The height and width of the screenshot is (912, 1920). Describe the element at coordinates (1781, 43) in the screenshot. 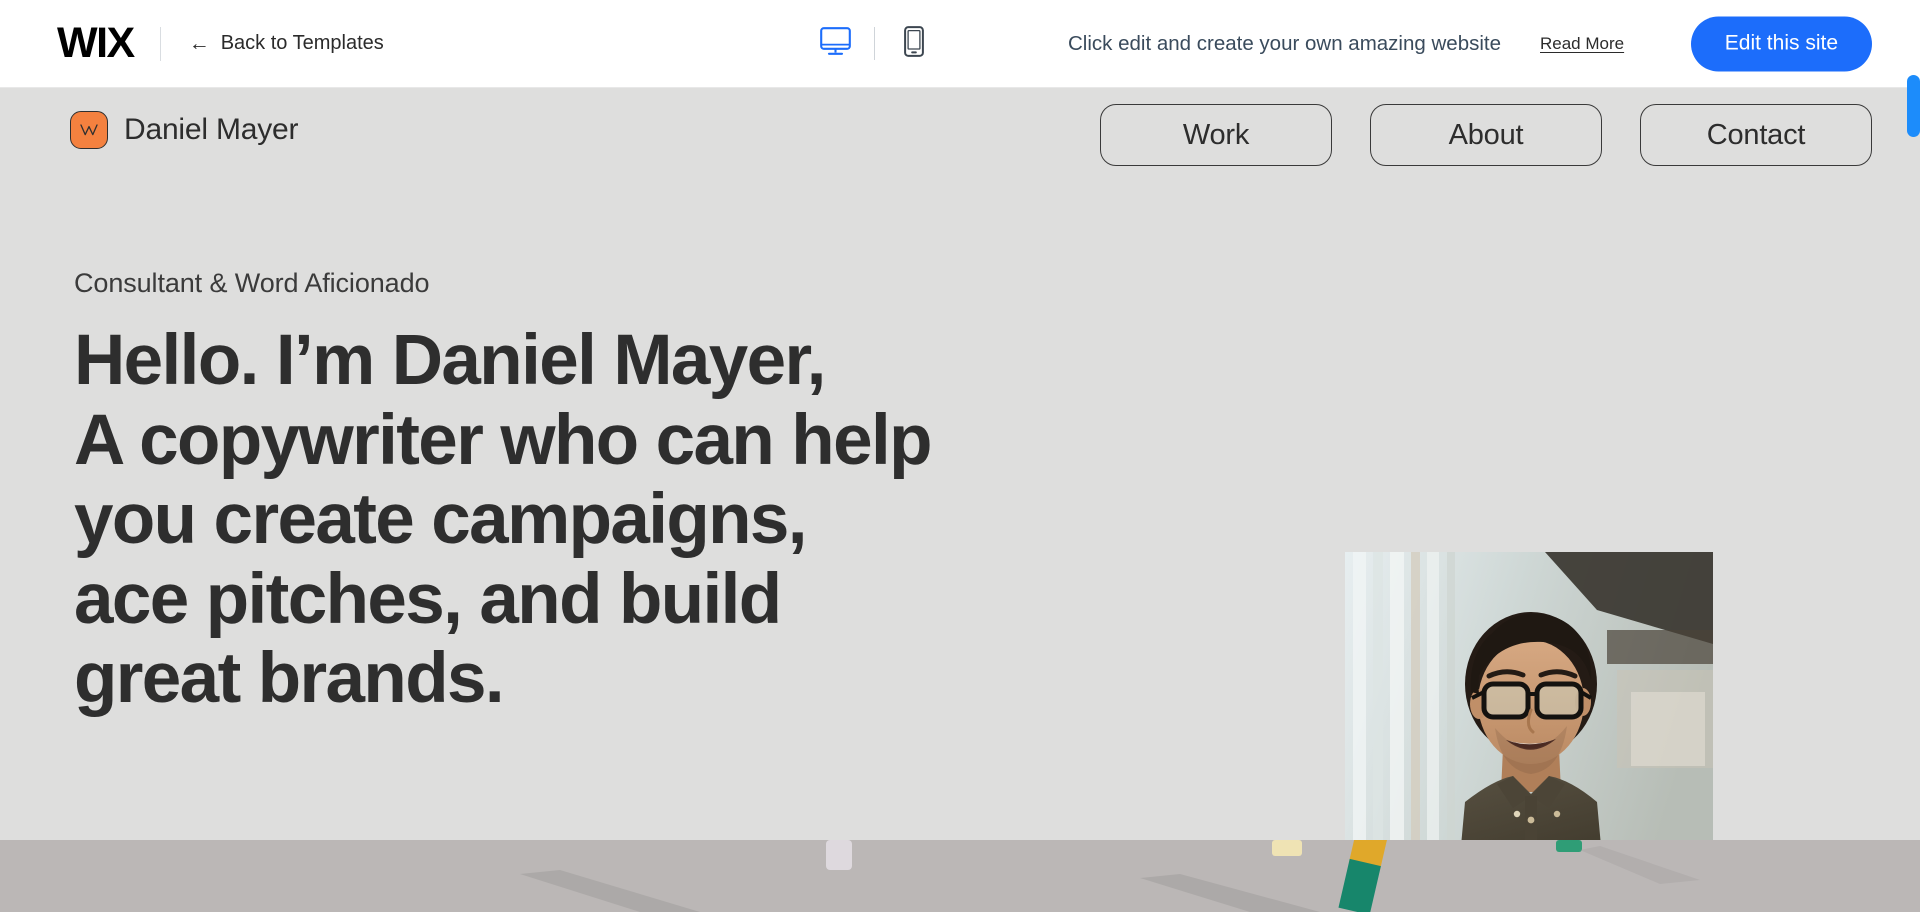

I see `edit-this-site-button: Edit this site` at that location.